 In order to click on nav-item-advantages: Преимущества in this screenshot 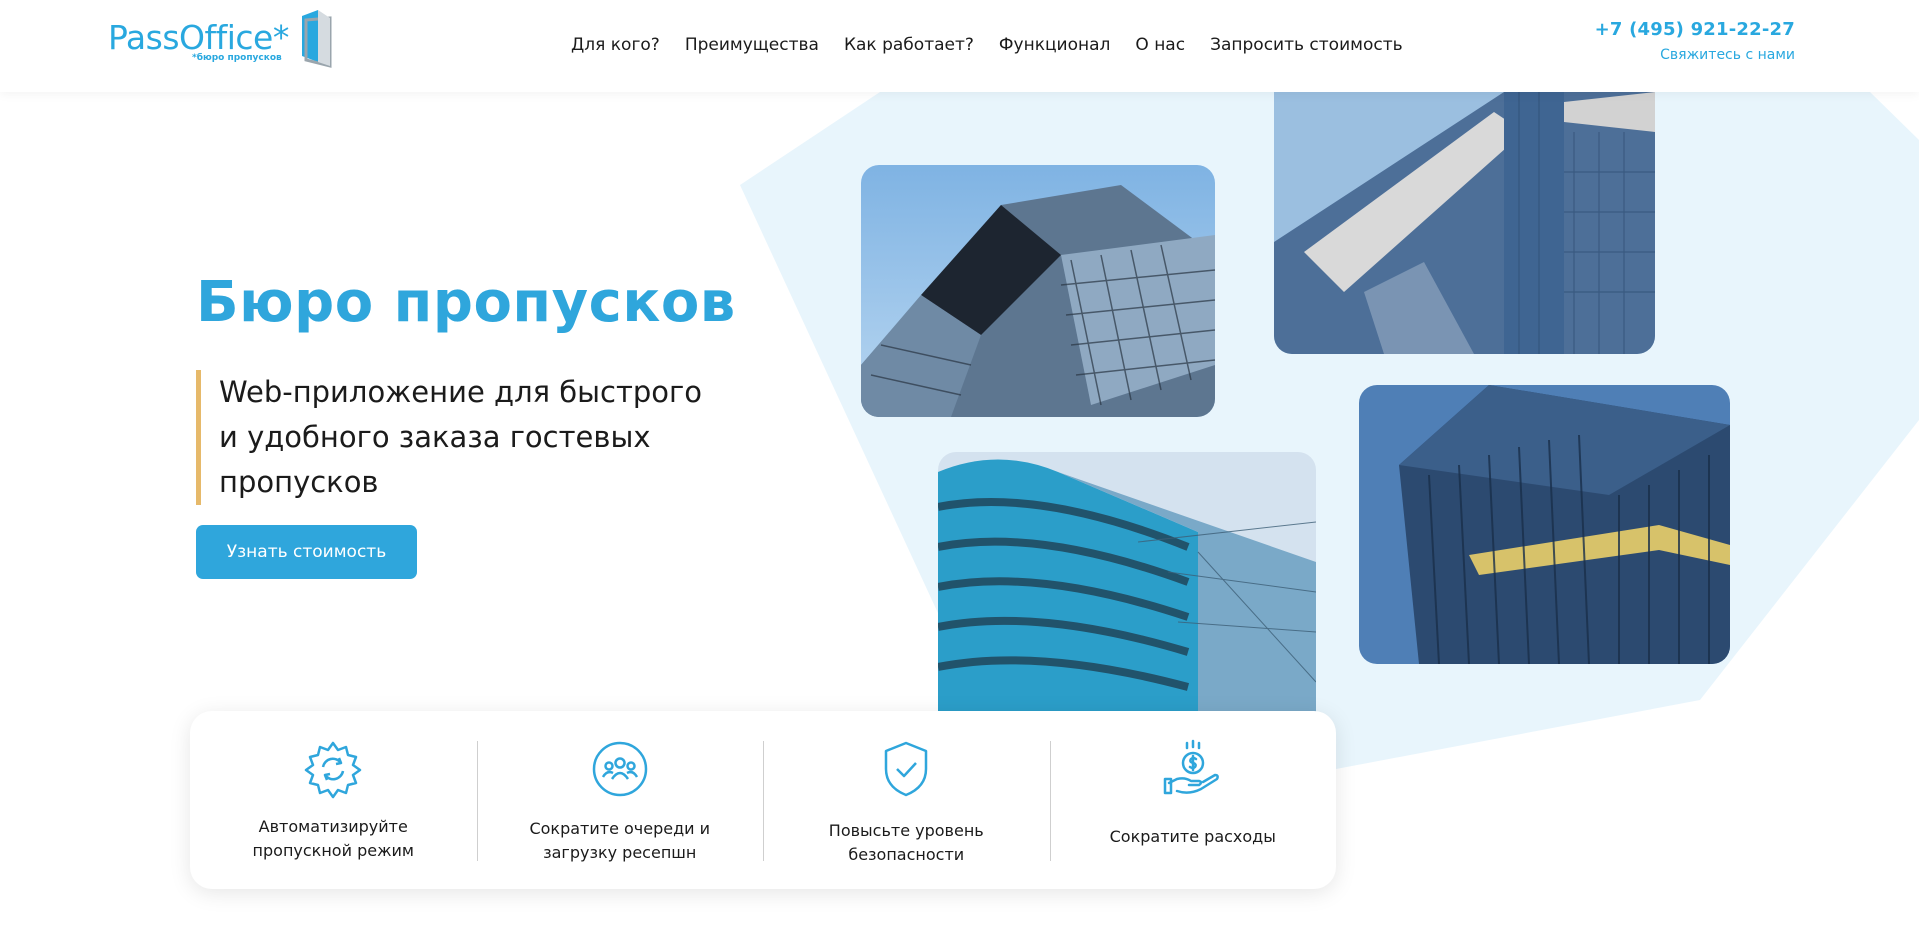, I will do `click(752, 45)`.